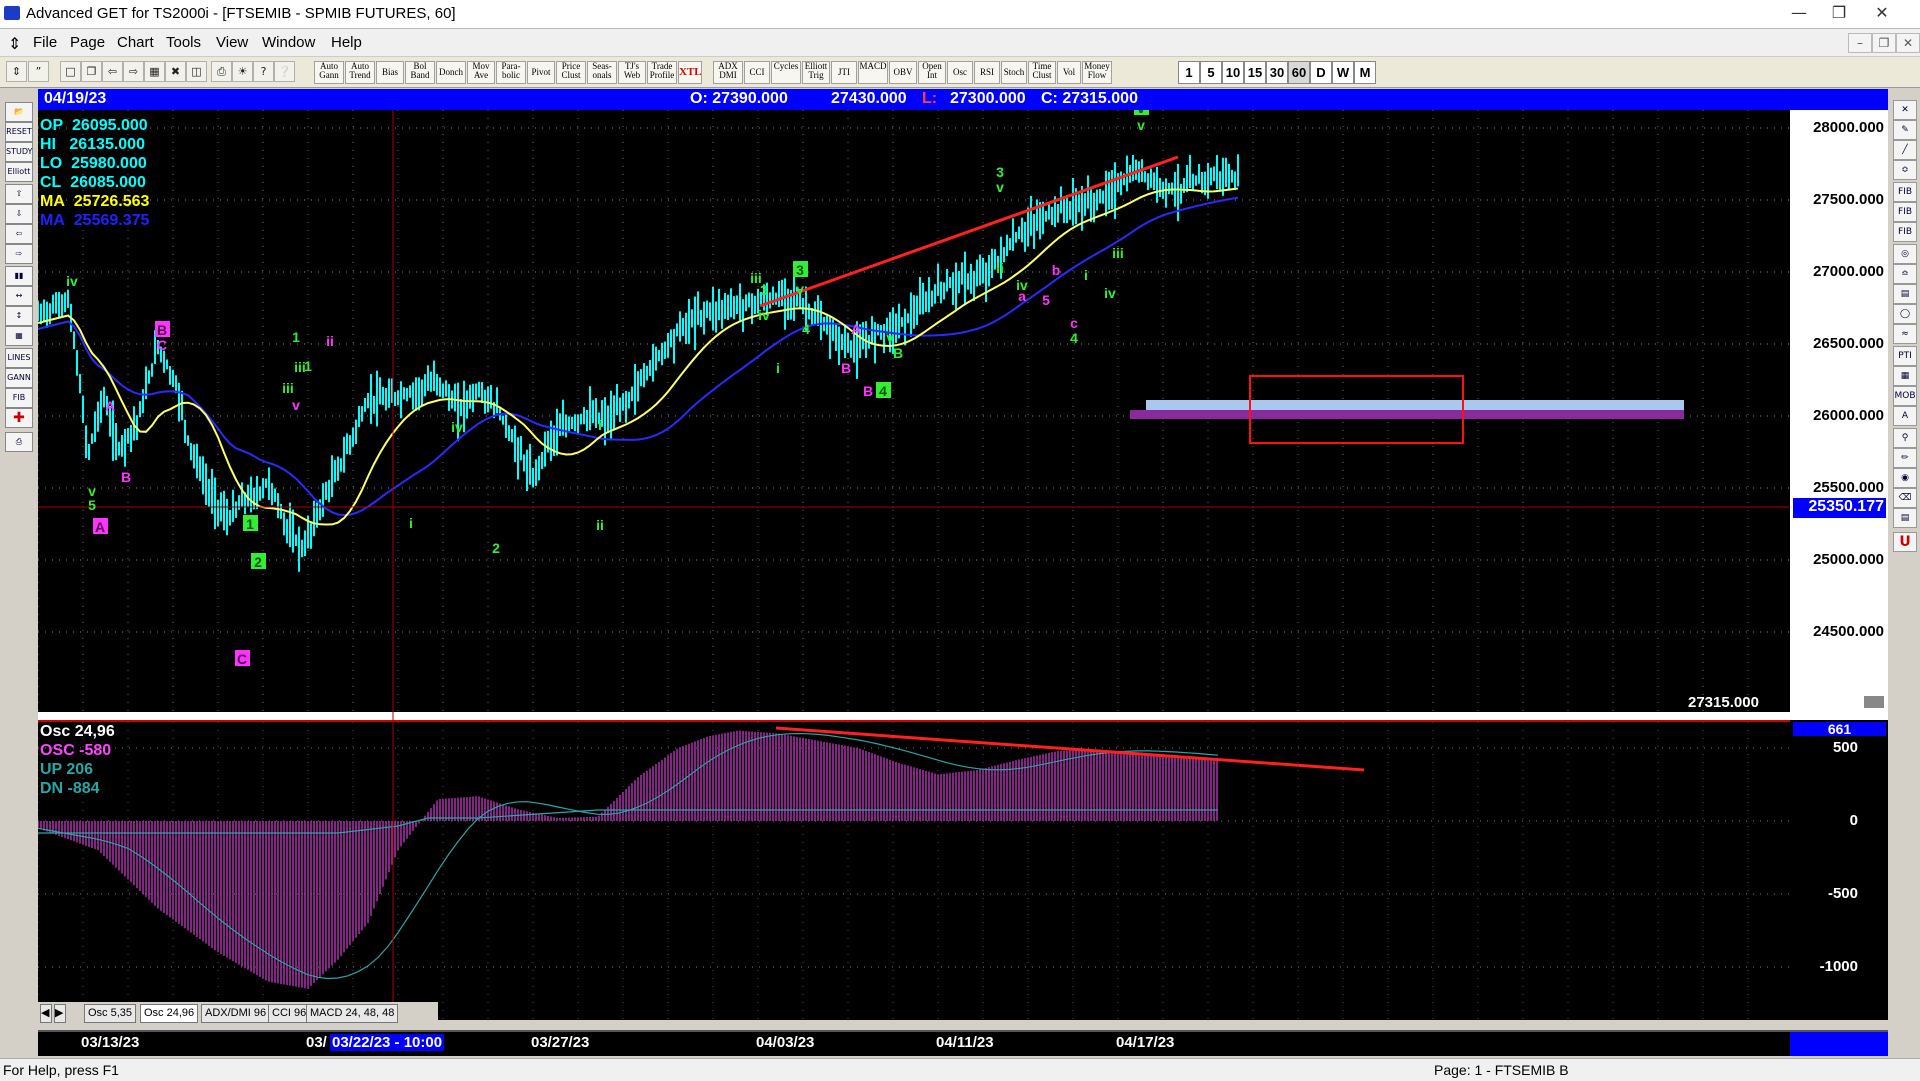 The width and height of the screenshot is (1920, 1081). What do you see at coordinates (844, 72) in the screenshot?
I see `study-button-jti: JTI` at bounding box center [844, 72].